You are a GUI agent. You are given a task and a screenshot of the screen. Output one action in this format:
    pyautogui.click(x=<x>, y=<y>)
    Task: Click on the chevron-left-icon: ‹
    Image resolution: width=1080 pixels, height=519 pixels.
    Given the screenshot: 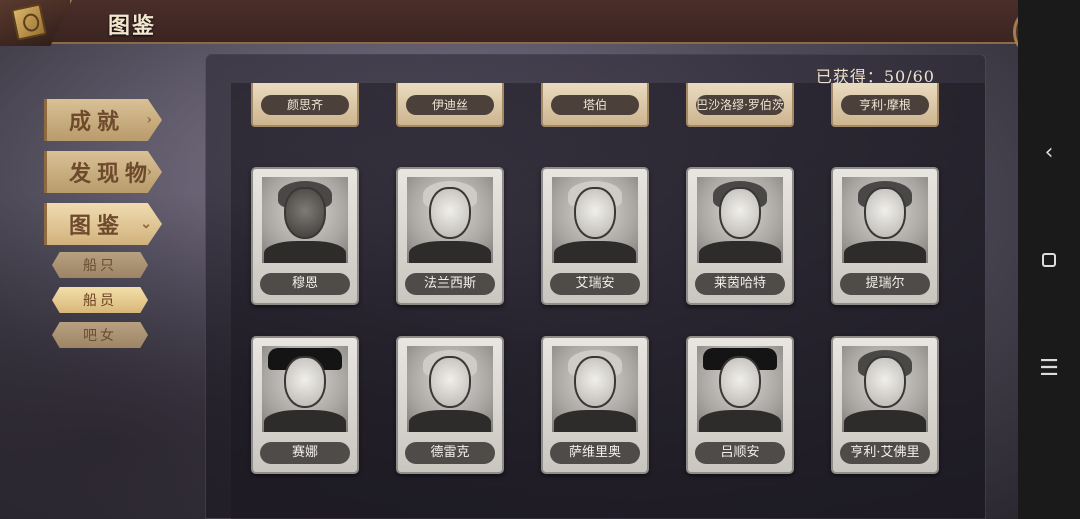 What is the action you would take?
    pyautogui.click(x=1049, y=152)
    